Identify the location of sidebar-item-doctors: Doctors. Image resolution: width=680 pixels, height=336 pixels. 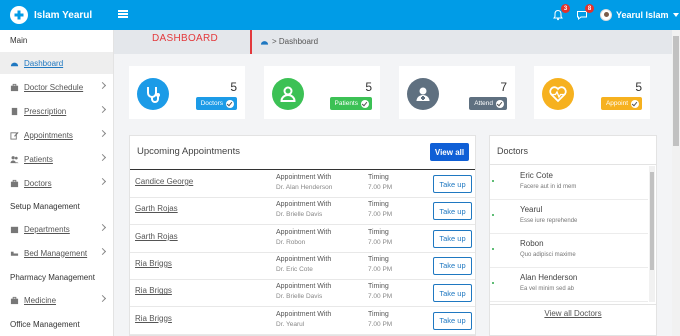
(56, 183).